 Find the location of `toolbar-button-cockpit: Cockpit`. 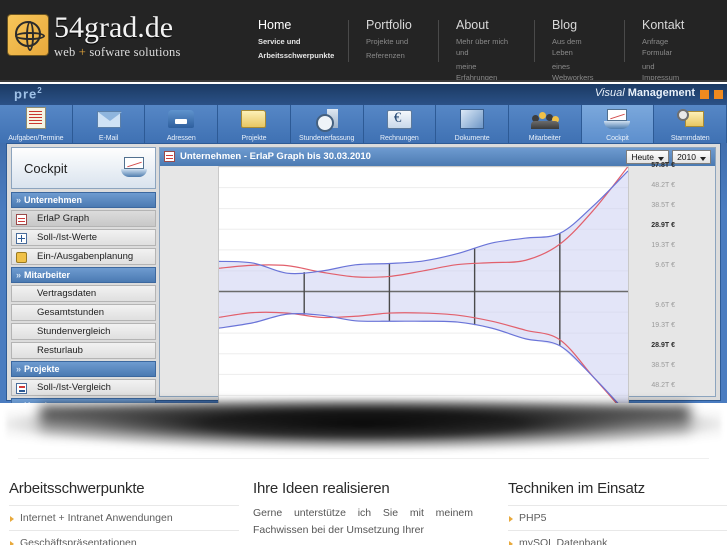

toolbar-button-cockpit: Cockpit is located at coordinates (618, 124).